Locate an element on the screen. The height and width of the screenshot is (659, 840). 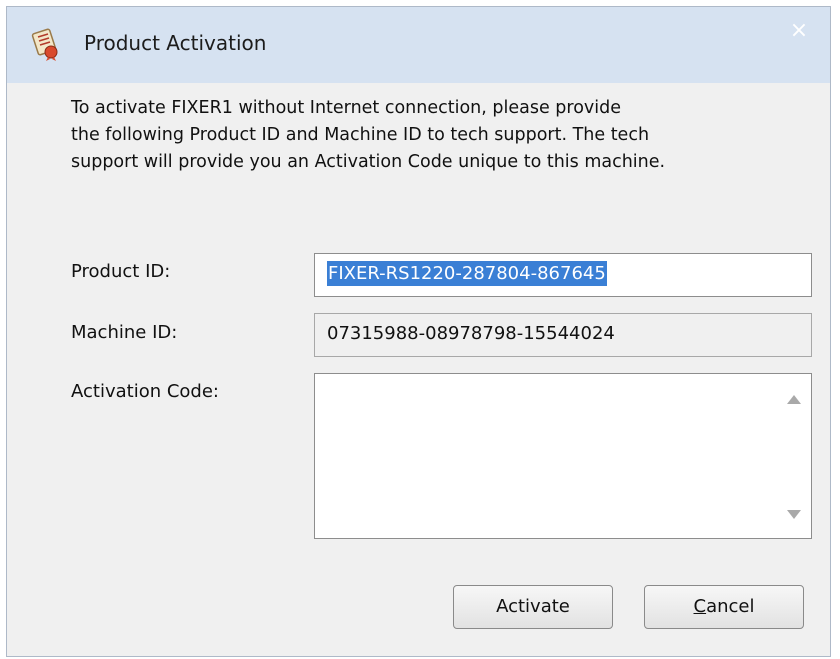
scroll-down-arrow-icon is located at coordinates (794, 514).